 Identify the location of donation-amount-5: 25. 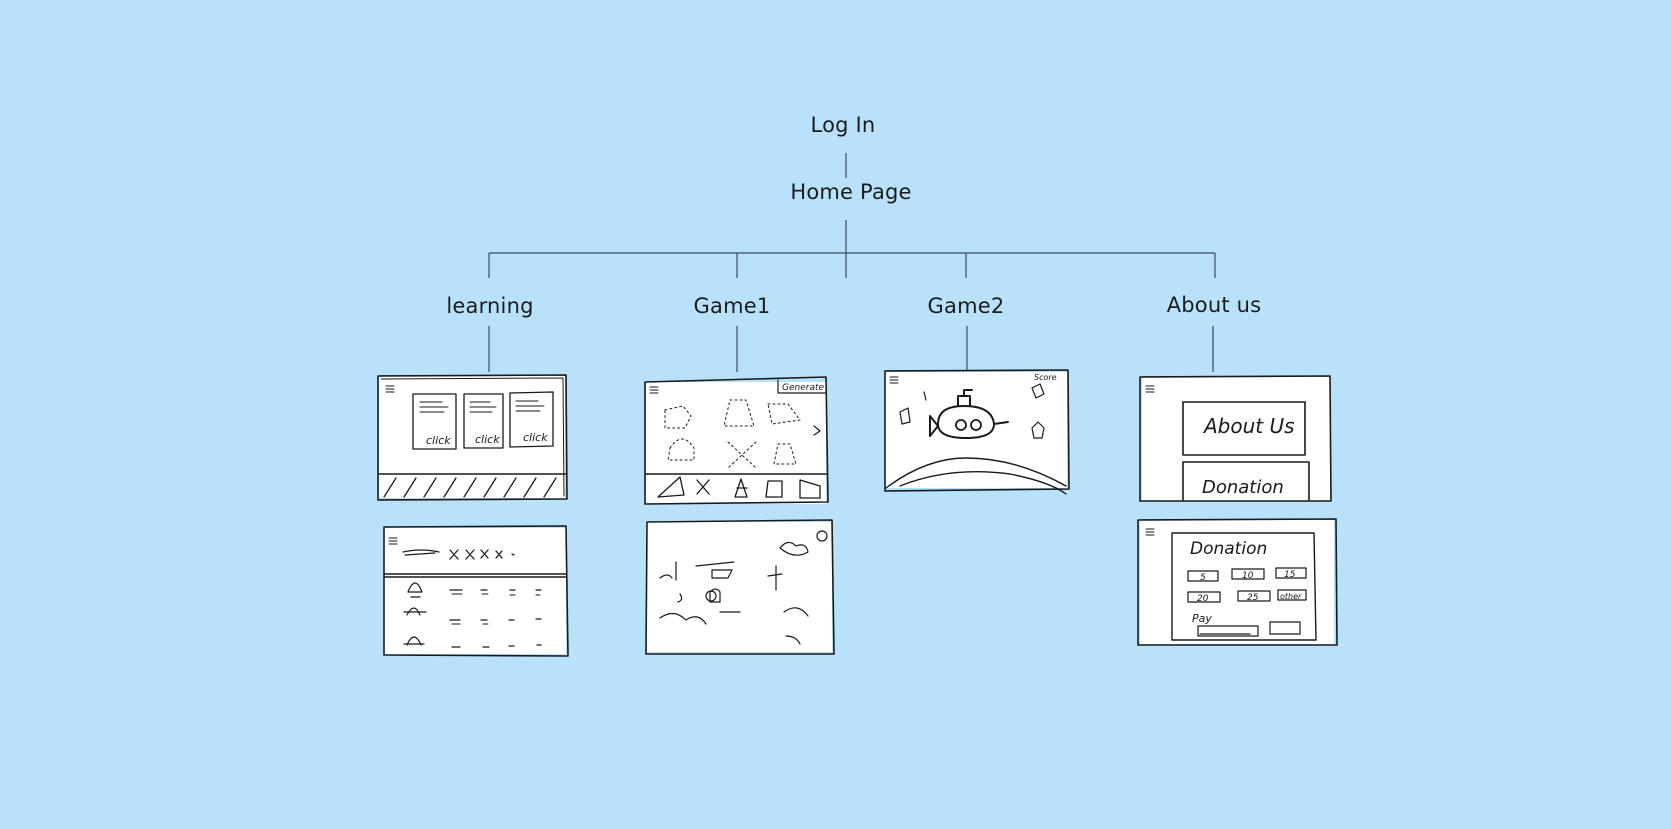
(1253, 598).